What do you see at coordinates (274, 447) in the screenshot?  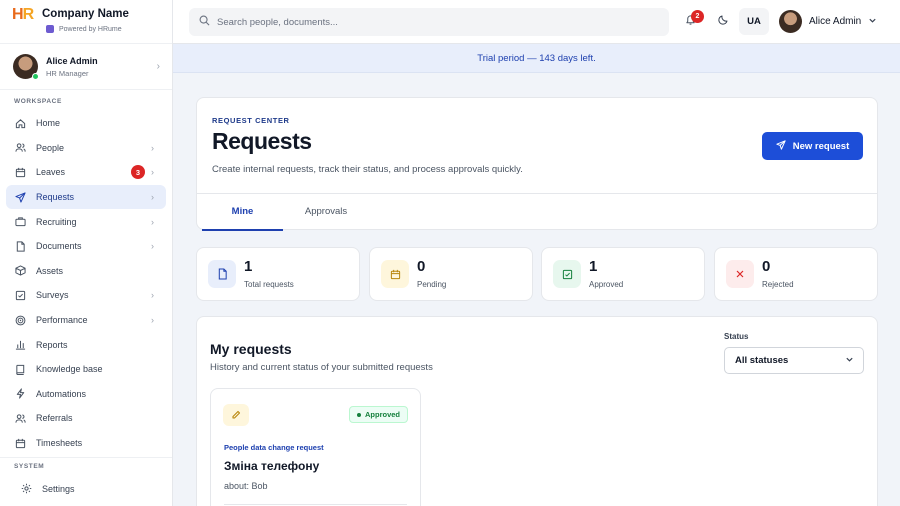 I see `request-type: People data change request` at bounding box center [274, 447].